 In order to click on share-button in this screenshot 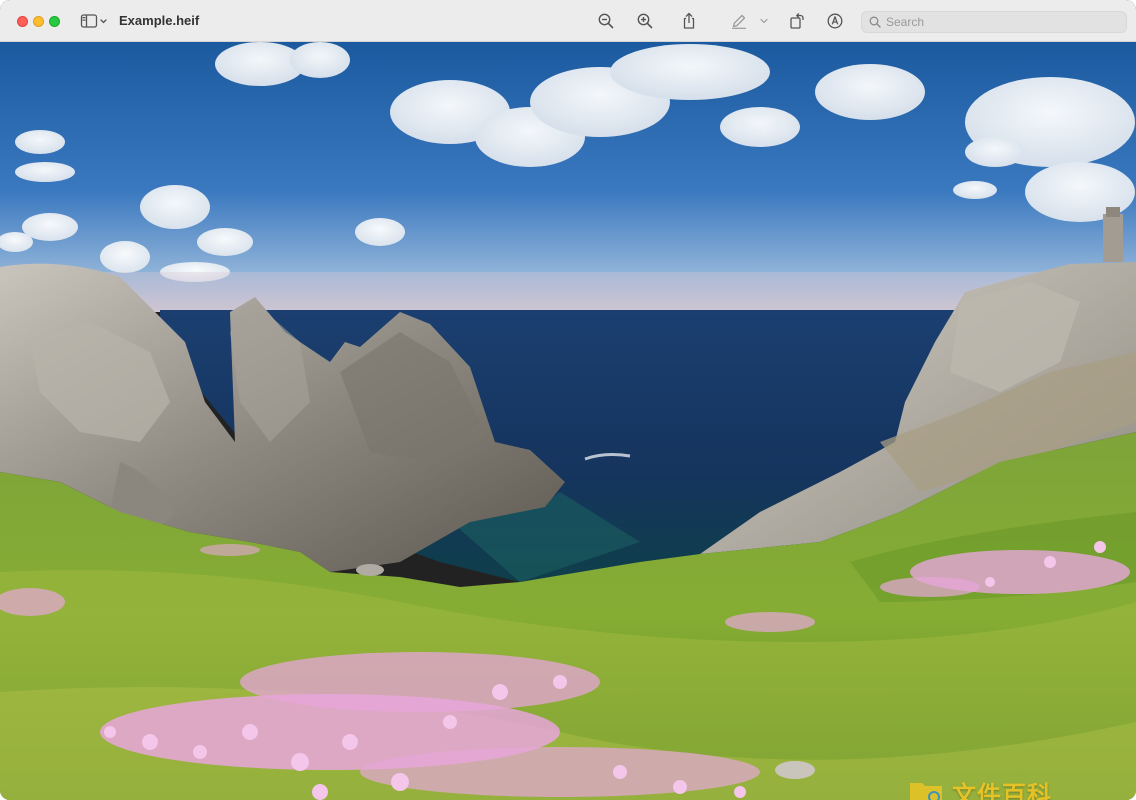, I will do `click(689, 21)`.